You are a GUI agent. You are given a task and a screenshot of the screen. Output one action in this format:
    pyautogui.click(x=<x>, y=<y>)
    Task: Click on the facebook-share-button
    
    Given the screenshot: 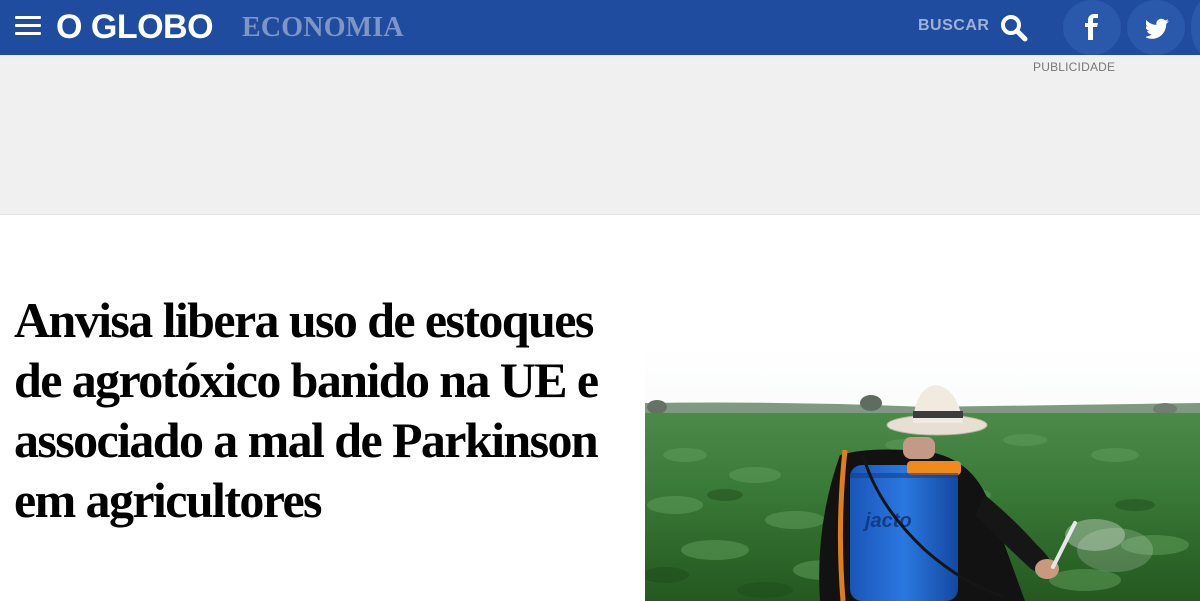 What is the action you would take?
    pyautogui.click(x=1092, y=27)
    